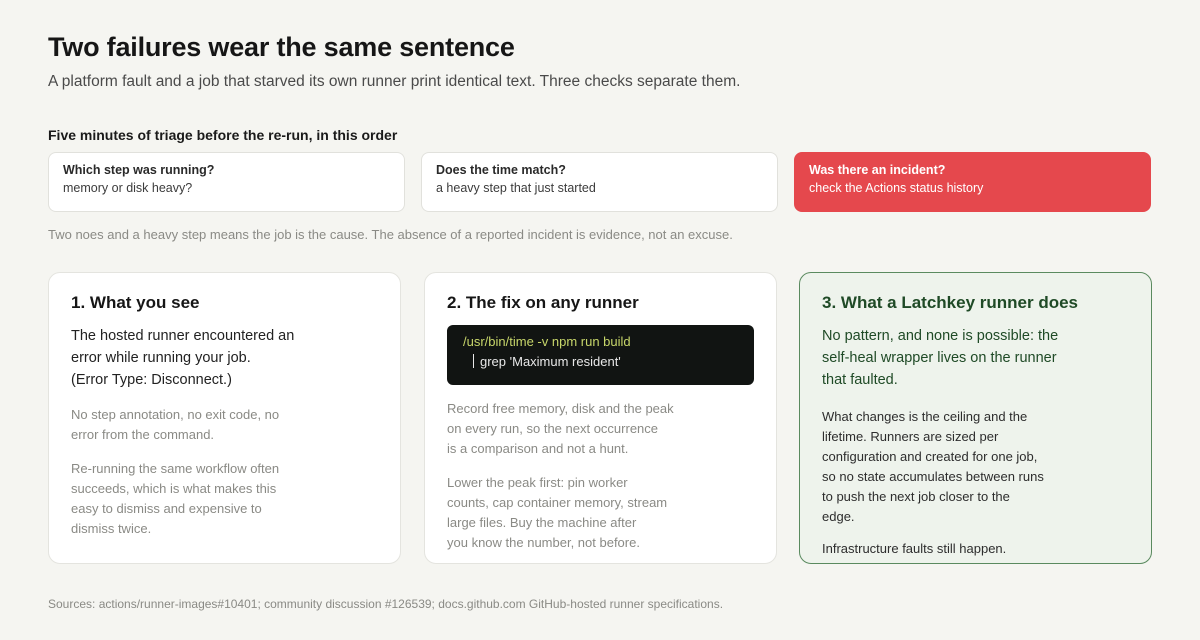  Describe the element at coordinates (550, 361) in the screenshot. I see `code-line: grep 'Maximum resident'` at that location.